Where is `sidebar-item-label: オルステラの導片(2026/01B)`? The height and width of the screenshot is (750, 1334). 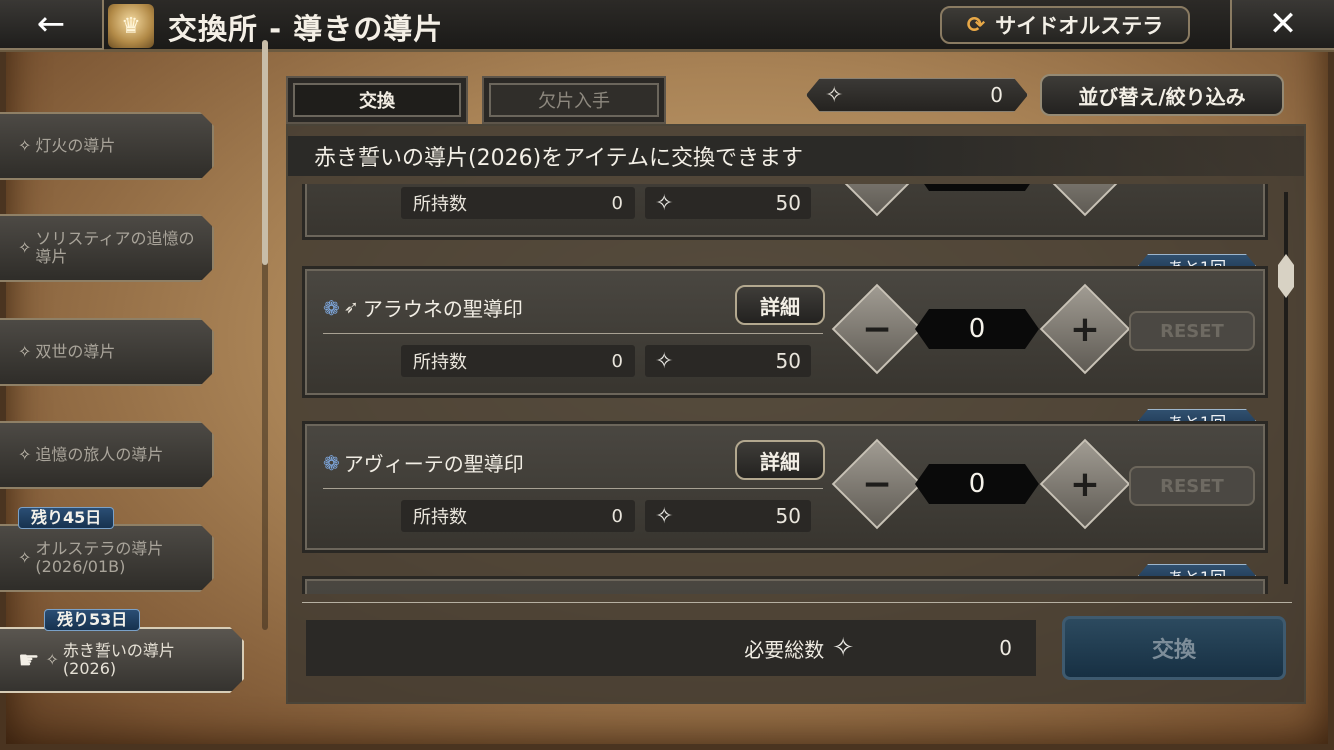 sidebar-item-label: オルステラの導片(2026/01B) is located at coordinates (99, 557).